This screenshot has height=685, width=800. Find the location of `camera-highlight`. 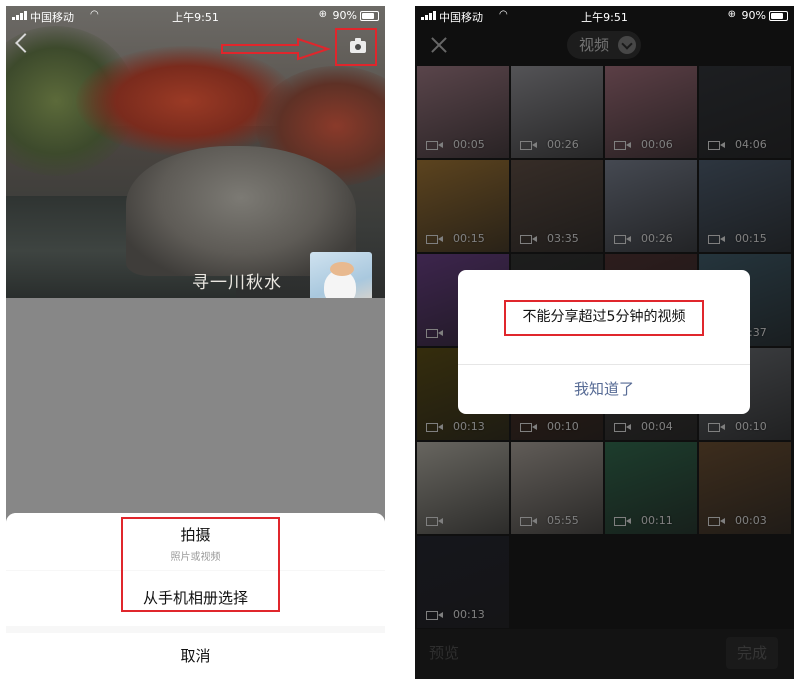

camera-highlight is located at coordinates (356, 47).